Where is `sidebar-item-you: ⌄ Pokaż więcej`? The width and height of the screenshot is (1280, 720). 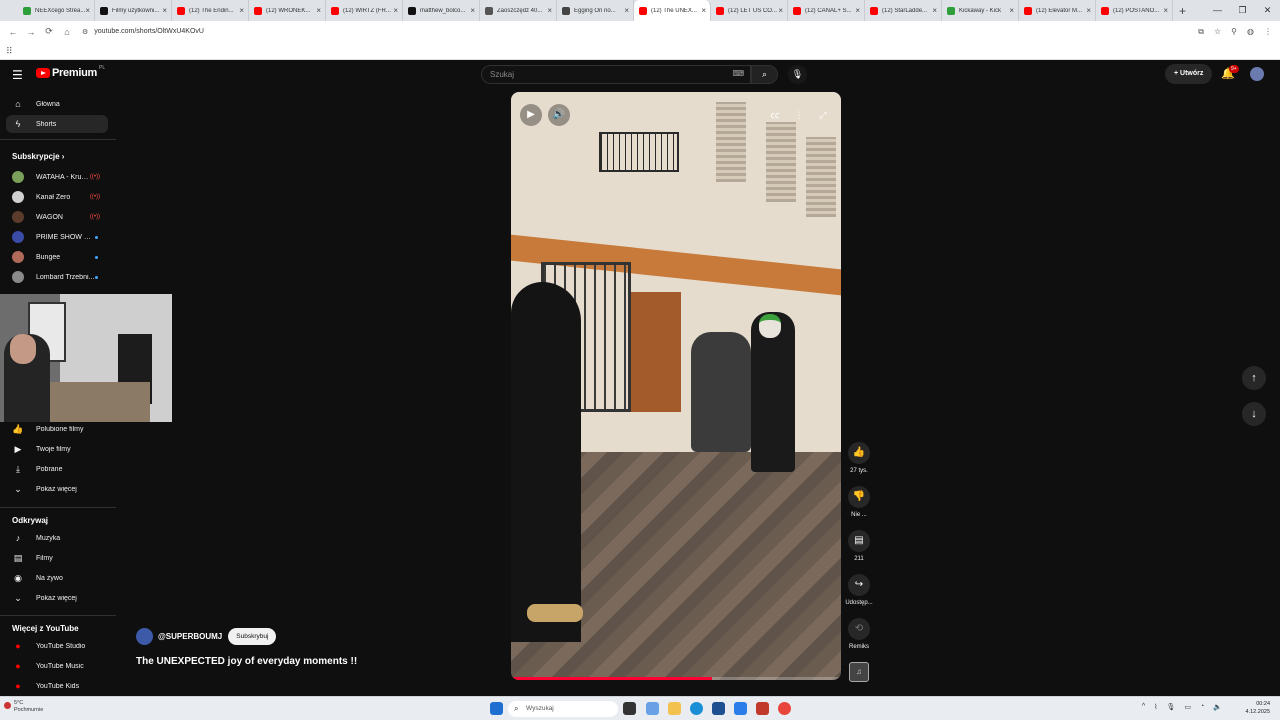
sidebar-item-you: ⌄ Pokaż więcej is located at coordinates (57, 489).